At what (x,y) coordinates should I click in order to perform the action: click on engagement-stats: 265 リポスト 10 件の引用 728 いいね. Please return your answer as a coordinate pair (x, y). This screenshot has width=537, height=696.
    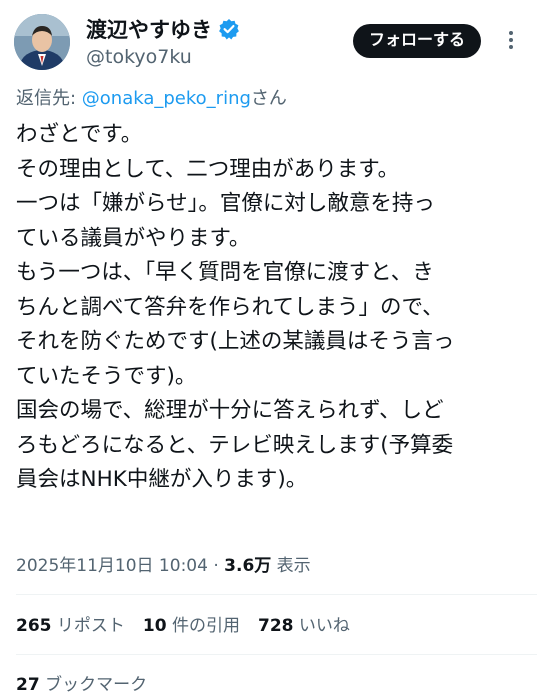
    Looking at the image, I should click on (183, 623).